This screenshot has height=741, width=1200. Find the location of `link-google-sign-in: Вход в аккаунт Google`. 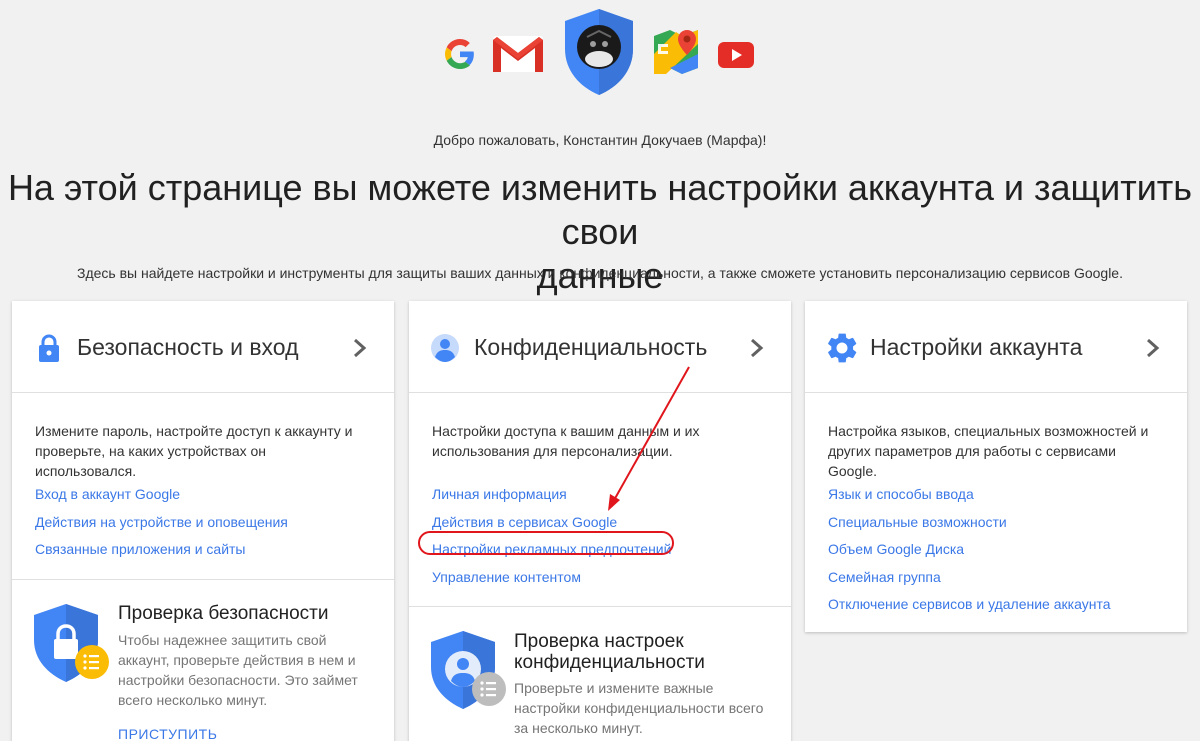

link-google-sign-in: Вход в аккаунт Google is located at coordinates (161, 495).